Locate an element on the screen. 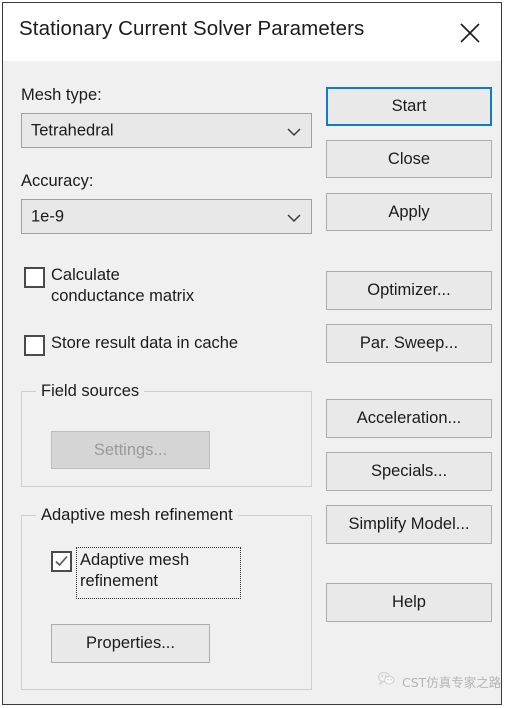 This screenshot has height=708, width=506. adaptive-label-line2: refinement is located at coordinates (119, 581).